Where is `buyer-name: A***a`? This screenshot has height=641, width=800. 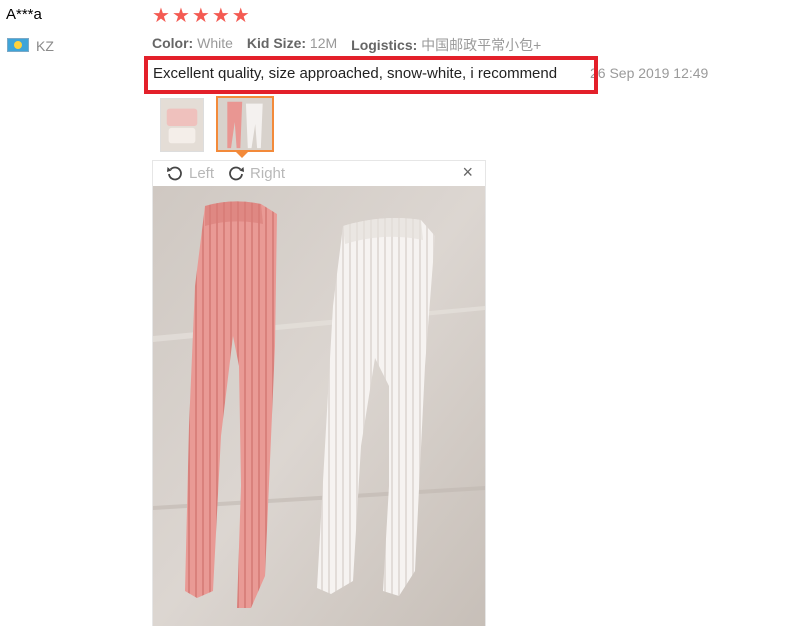
buyer-name: A***a is located at coordinates (24, 14).